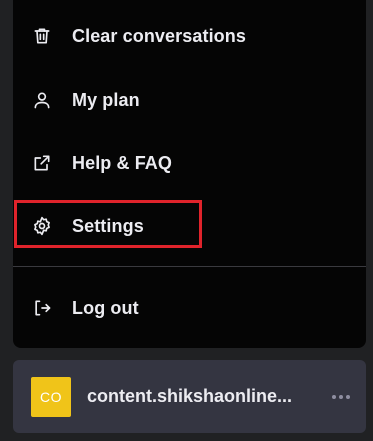 The image size is (373, 441). What do you see at coordinates (42, 36) in the screenshot?
I see `trash-icon` at bounding box center [42, 36].